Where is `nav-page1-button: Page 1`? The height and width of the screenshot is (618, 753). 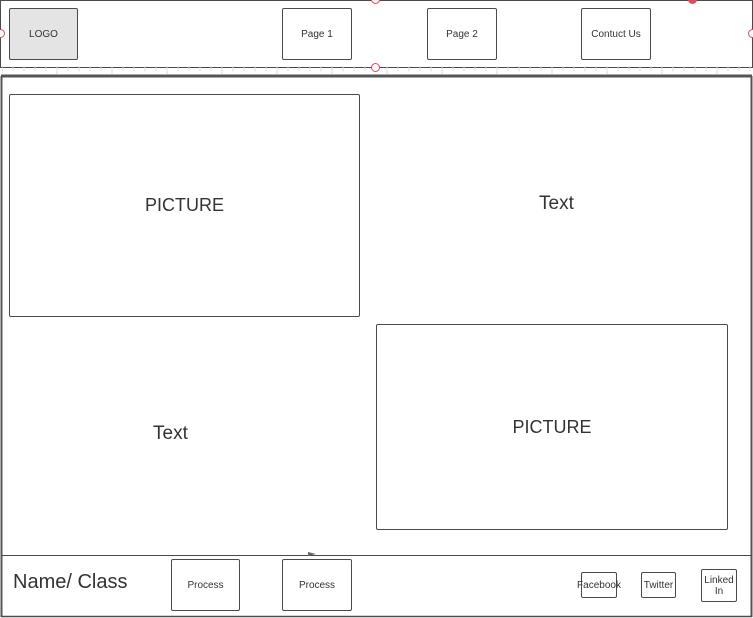
nav-page1-button: Page 1 is located at coordinates (317, 34).